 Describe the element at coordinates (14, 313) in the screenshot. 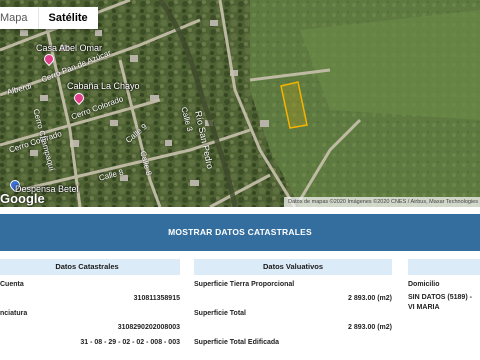

I see `row-label: nciatura` at that location.